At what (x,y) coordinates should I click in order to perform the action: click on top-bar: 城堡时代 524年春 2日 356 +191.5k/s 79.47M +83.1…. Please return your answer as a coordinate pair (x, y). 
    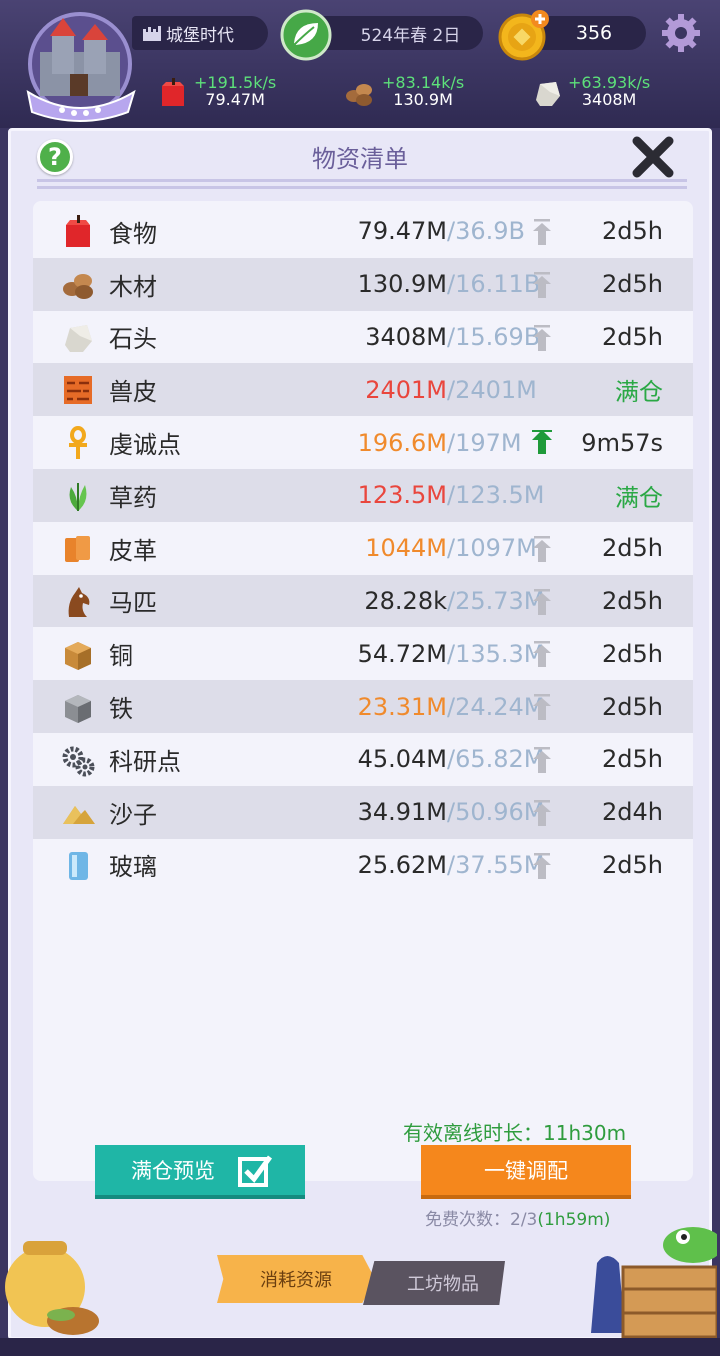
    Looking at the image, I should click on (360, 64).